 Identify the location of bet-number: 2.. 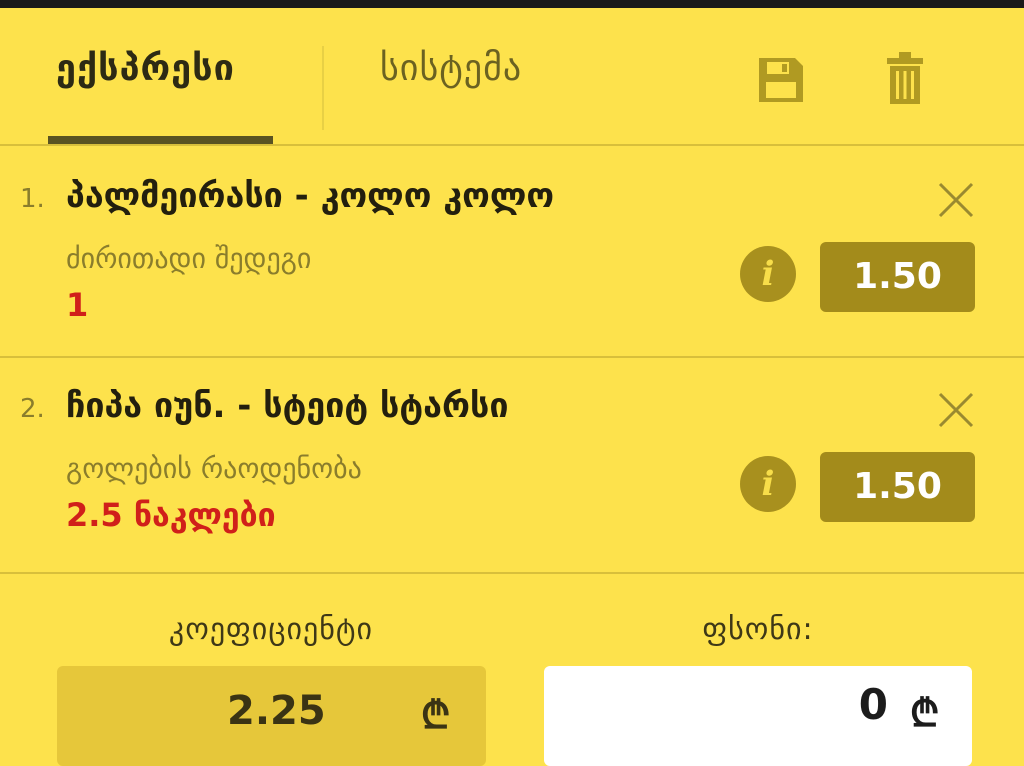
(32, 409).